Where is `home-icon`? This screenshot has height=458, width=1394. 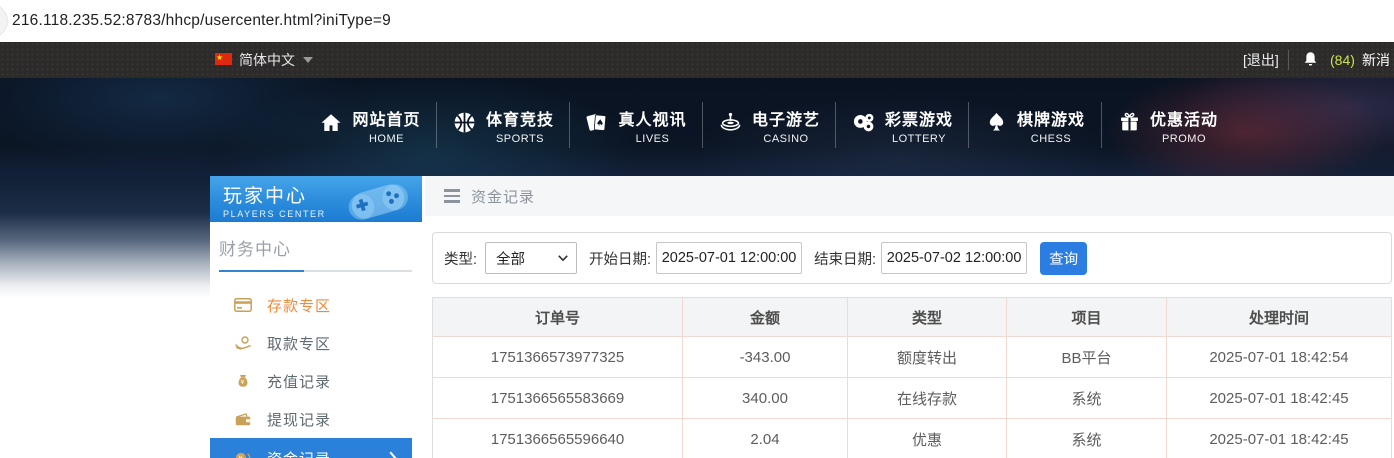 home-icon is located at coordinates (331, 125).